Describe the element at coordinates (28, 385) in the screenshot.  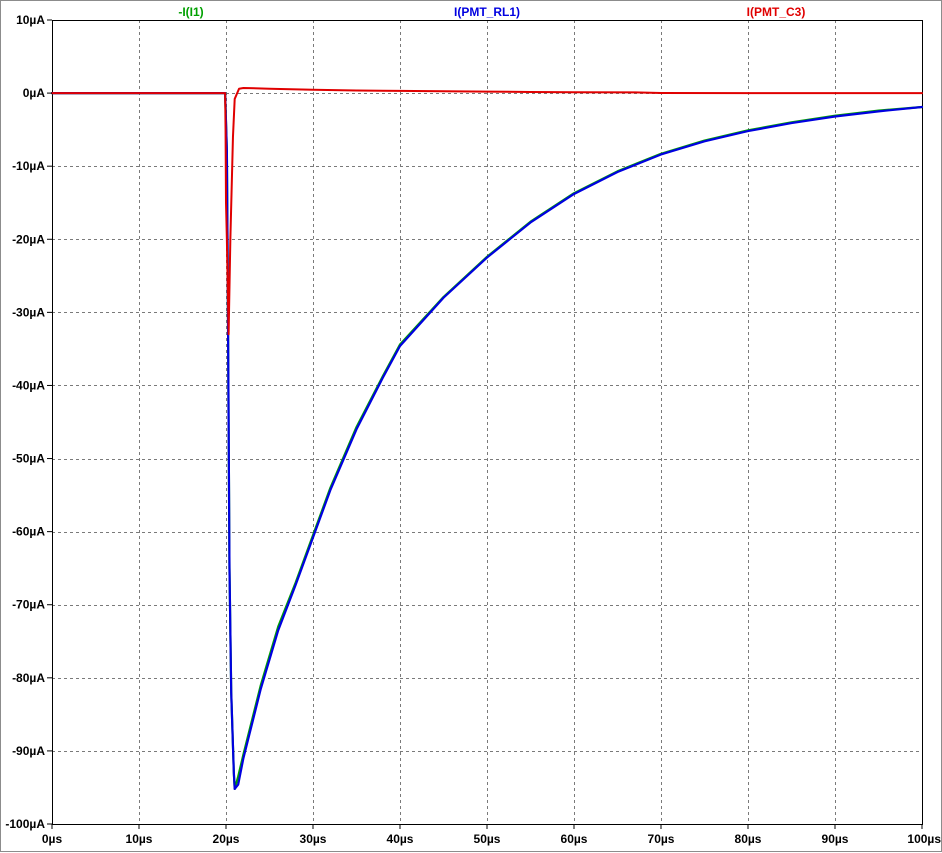
I see `y-tick-label: -40µA` at that location.